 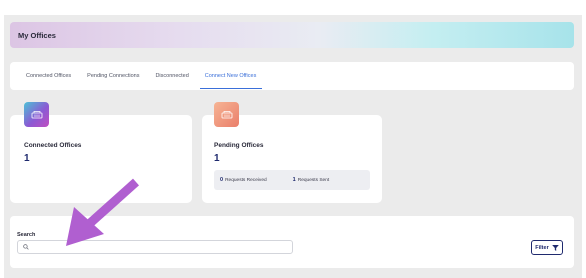 What do you see at coordinates (542, 247) in the screenshot?
I see `filter-button-label: Filter` at bounding box center [542, 247].